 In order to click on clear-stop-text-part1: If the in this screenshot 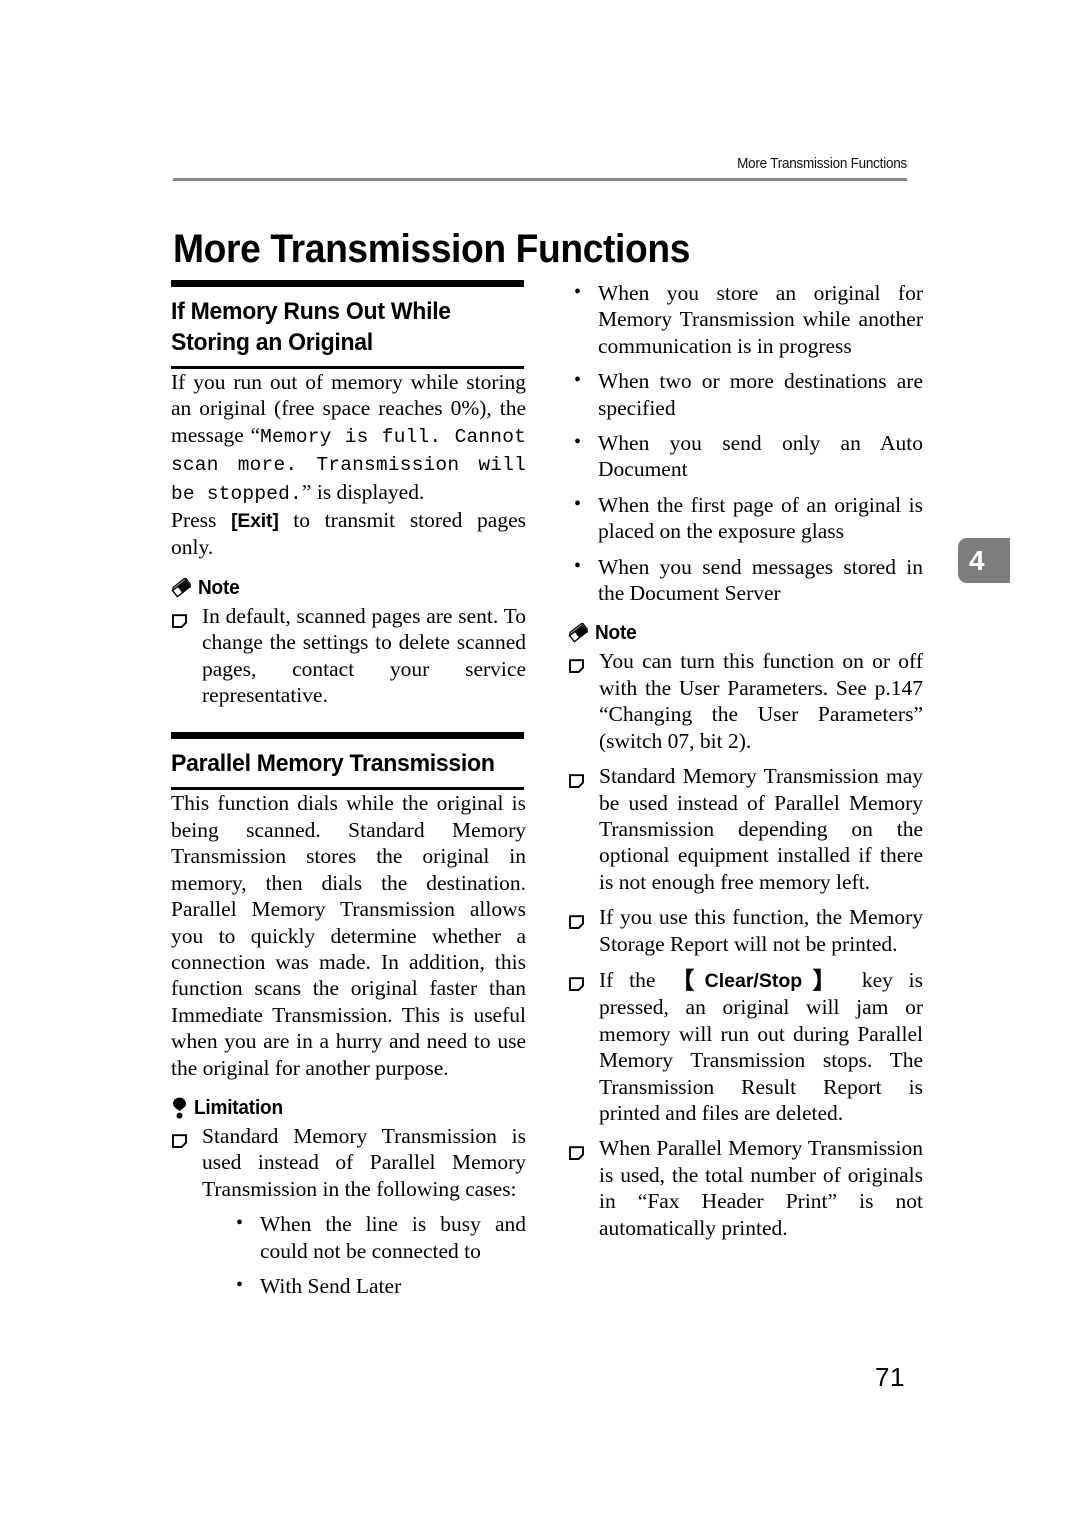, I will do `click(635, 979)`.